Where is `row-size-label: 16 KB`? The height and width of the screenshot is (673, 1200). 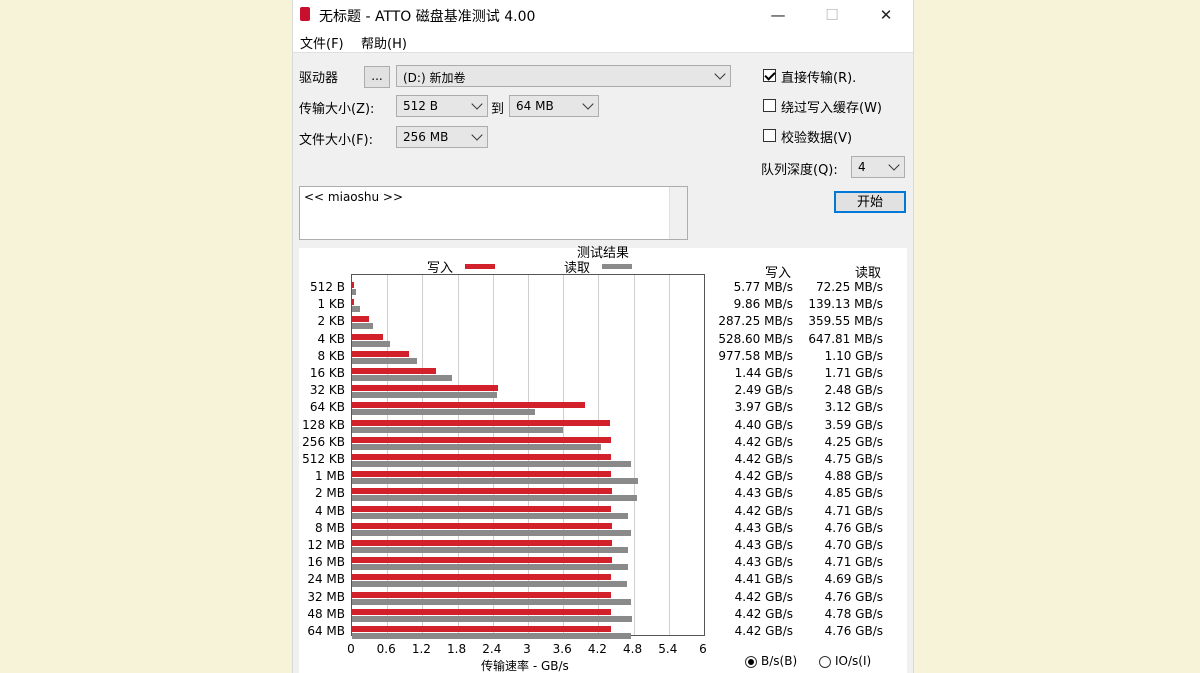
row-size-label: 16 KB is located at coordinates (327, 373).